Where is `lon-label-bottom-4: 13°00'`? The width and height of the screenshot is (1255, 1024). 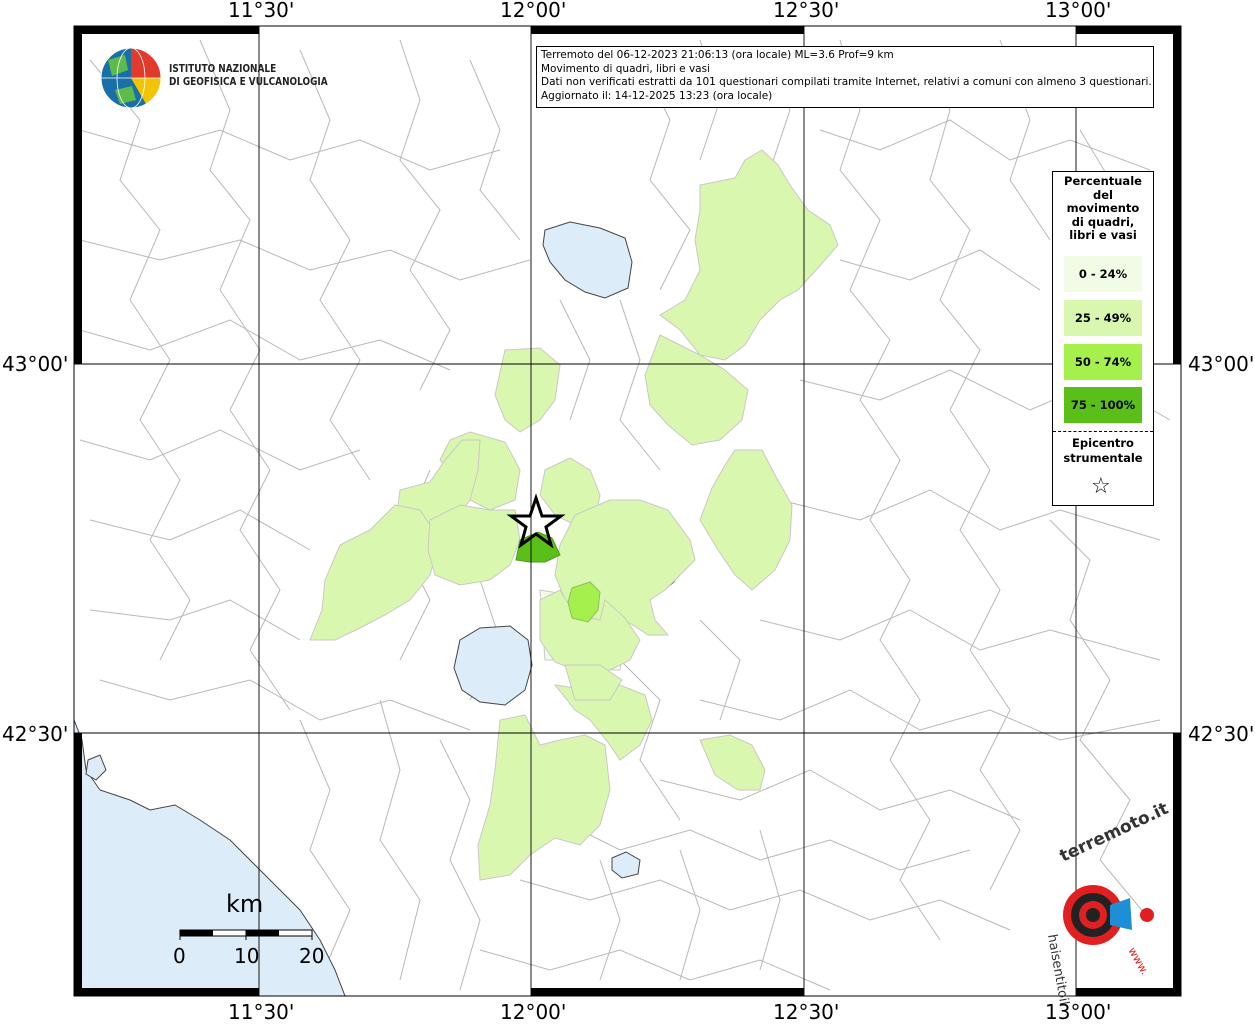
lon-label-bottom-4: 13°00' is located at coordinates (1078, 1012).